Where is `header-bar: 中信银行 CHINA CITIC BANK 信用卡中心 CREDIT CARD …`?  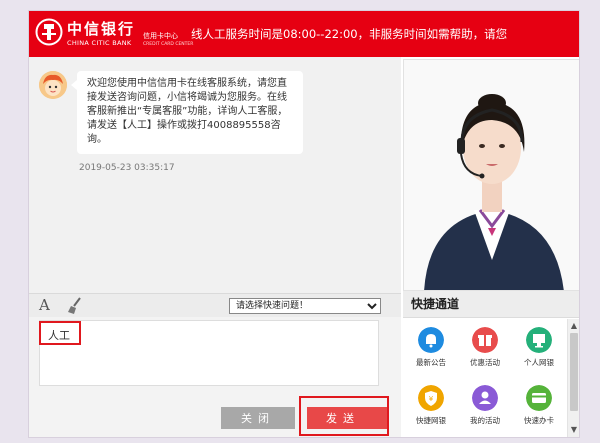 header-bar: 中信银行 CHINA CITIC BANK 信用卡中心 CREDIT CARD … is located at coordinates (304, 34).